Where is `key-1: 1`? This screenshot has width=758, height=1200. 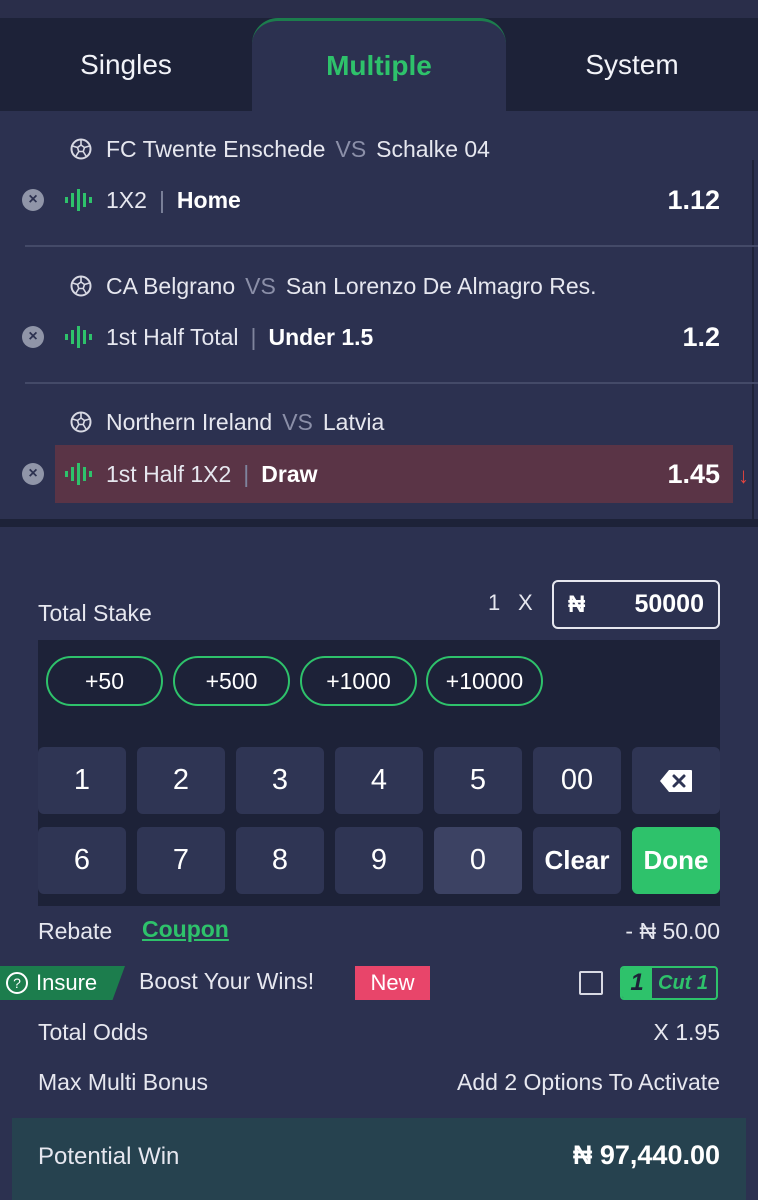
key-1: 1 is located at coordinates (82, 780).